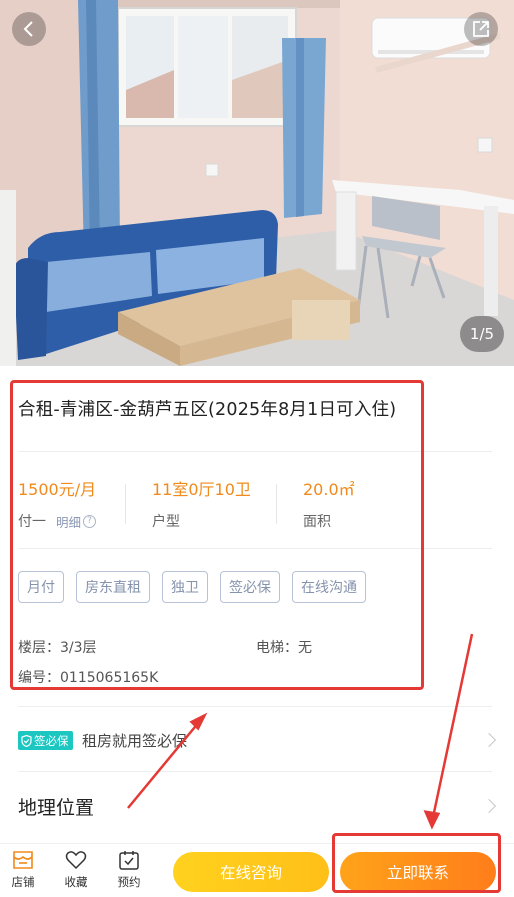 The height and width of the screenshot is (897, 514). What do you see at coordinates (51, 740) in the screenshot?
I see `guarantee-badge-label: 签必保` at bounding box center [51, 740].